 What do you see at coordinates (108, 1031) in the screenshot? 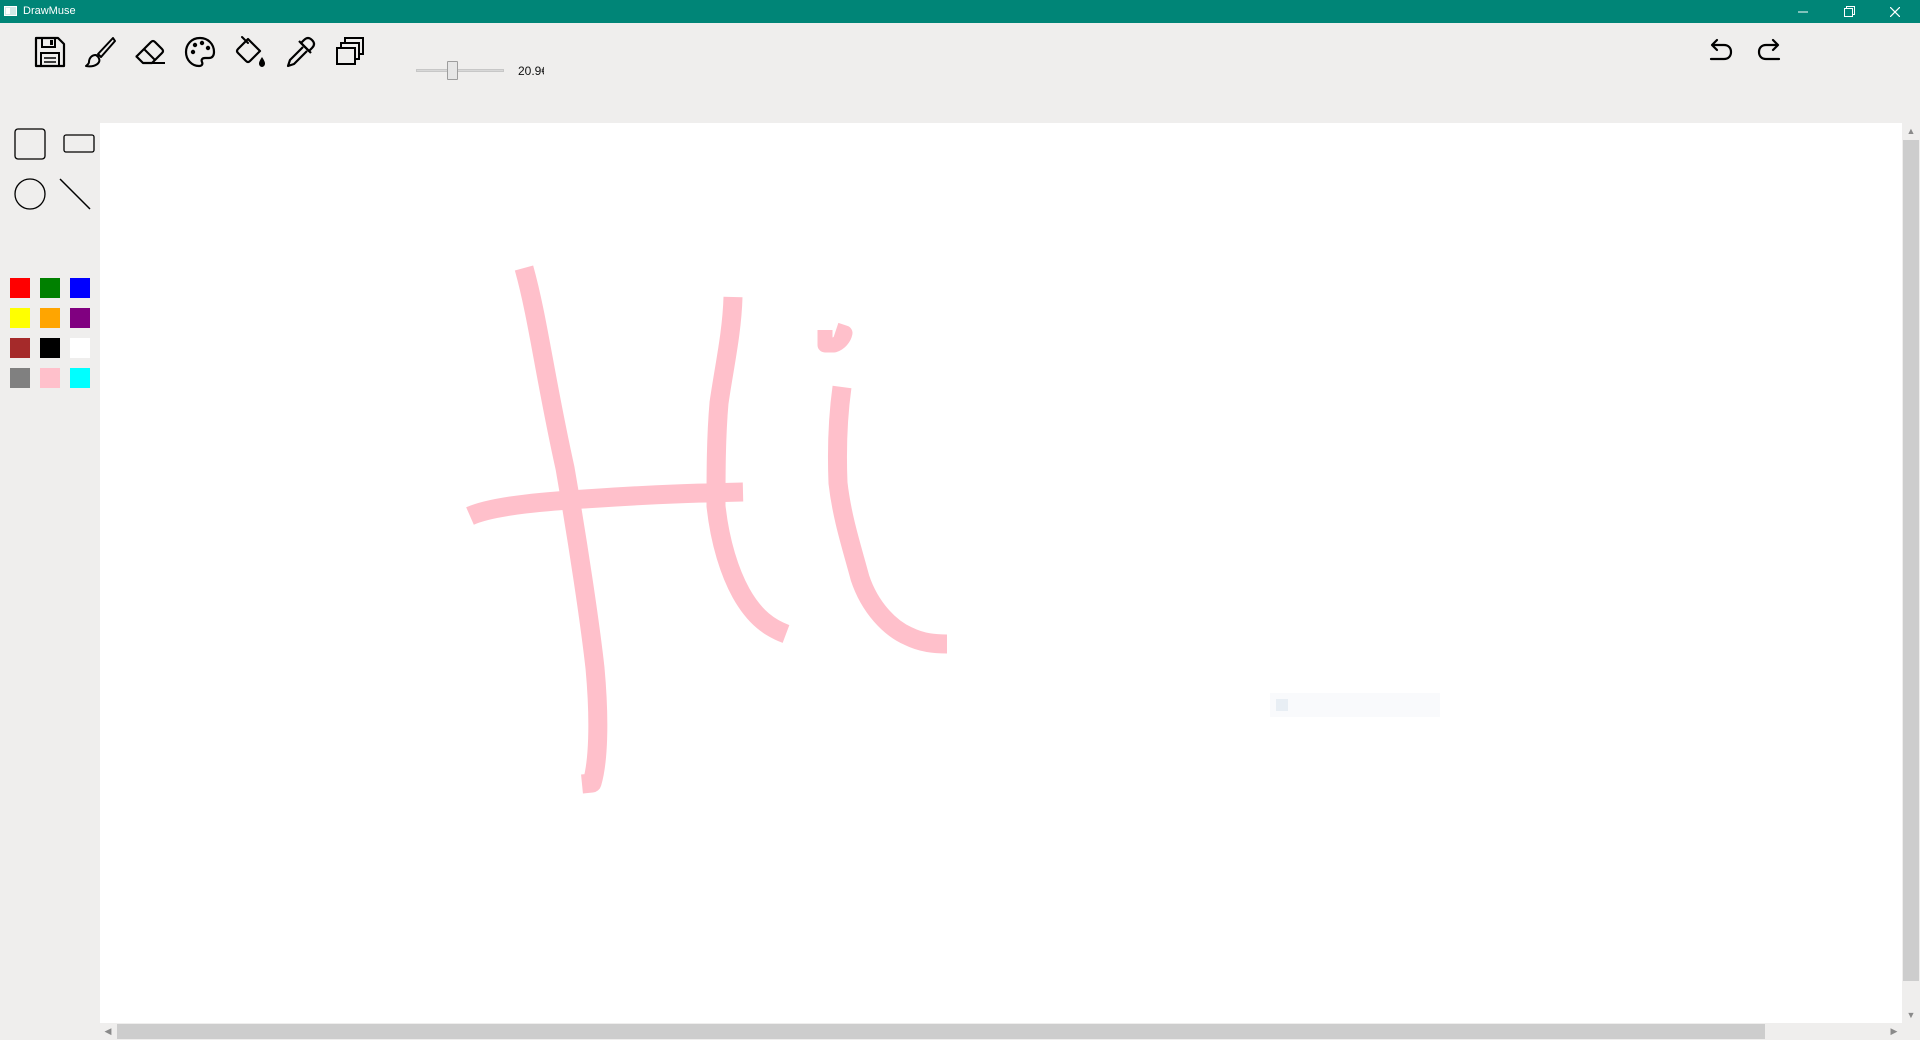
I see `scroll-left-arrow-icon: ◀` at bounding box center [108, 1031].